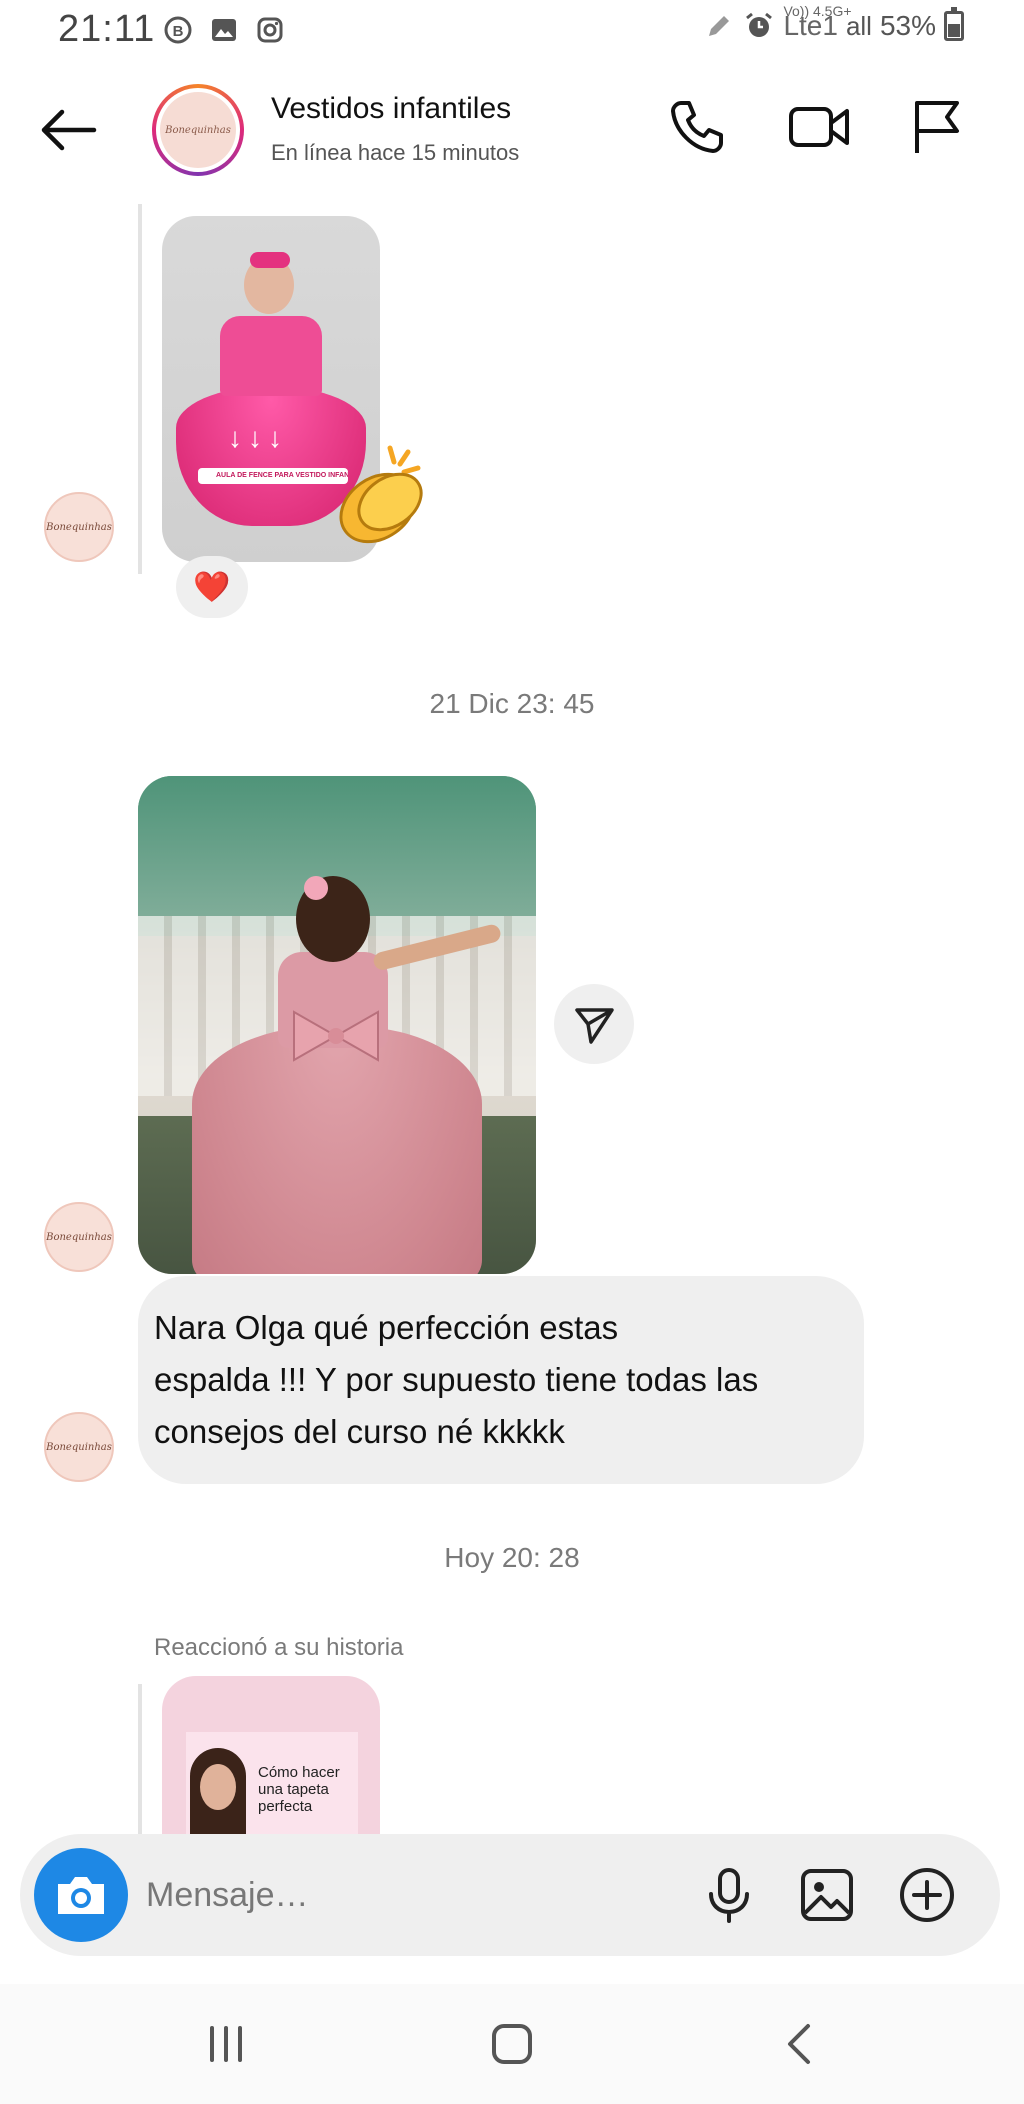  I want to click on home-icon, so click(512, 2044).